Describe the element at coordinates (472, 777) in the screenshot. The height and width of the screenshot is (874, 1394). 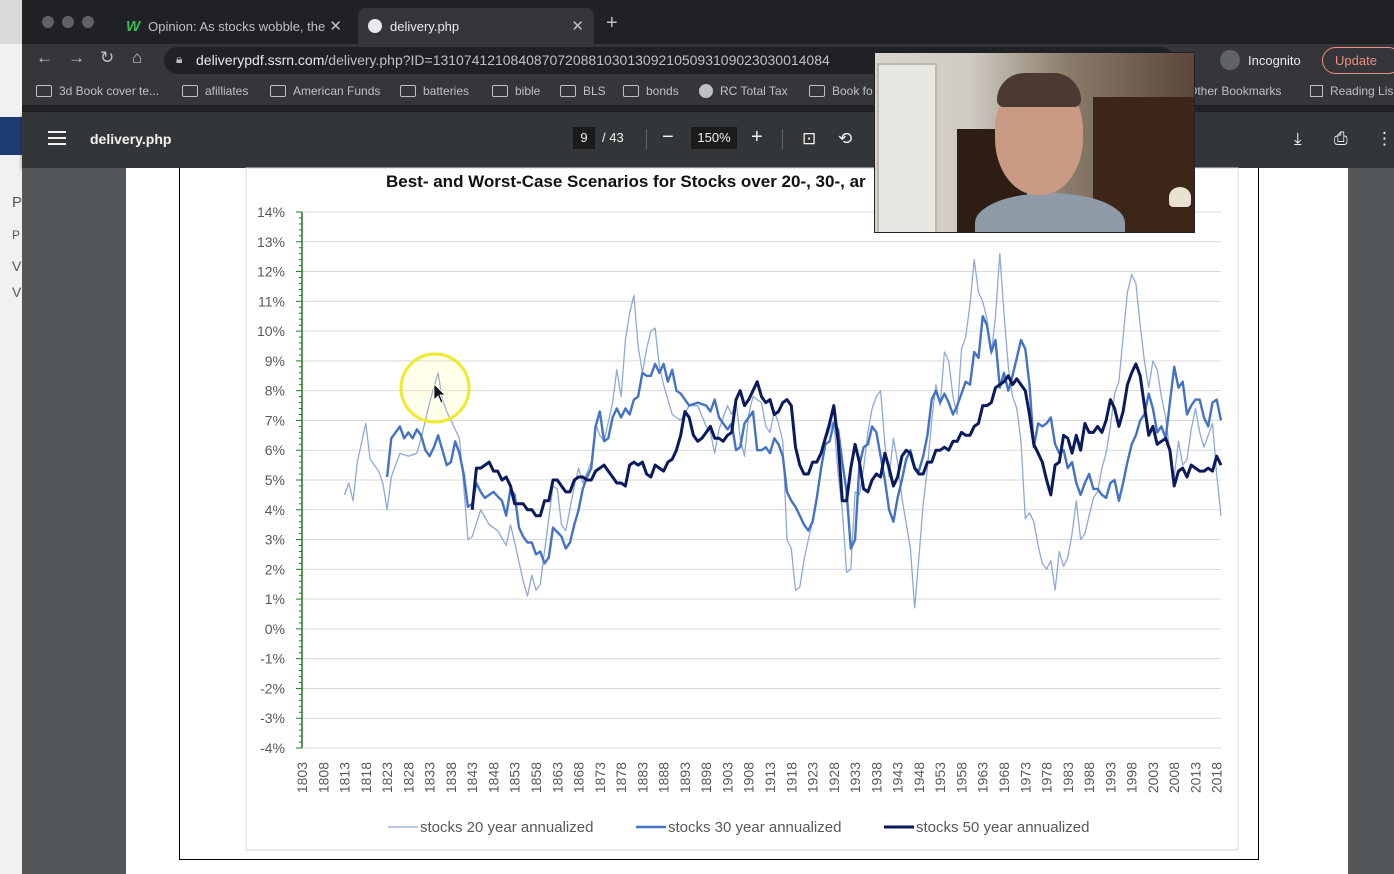
I see `x-tick-label: 1843` at that location.